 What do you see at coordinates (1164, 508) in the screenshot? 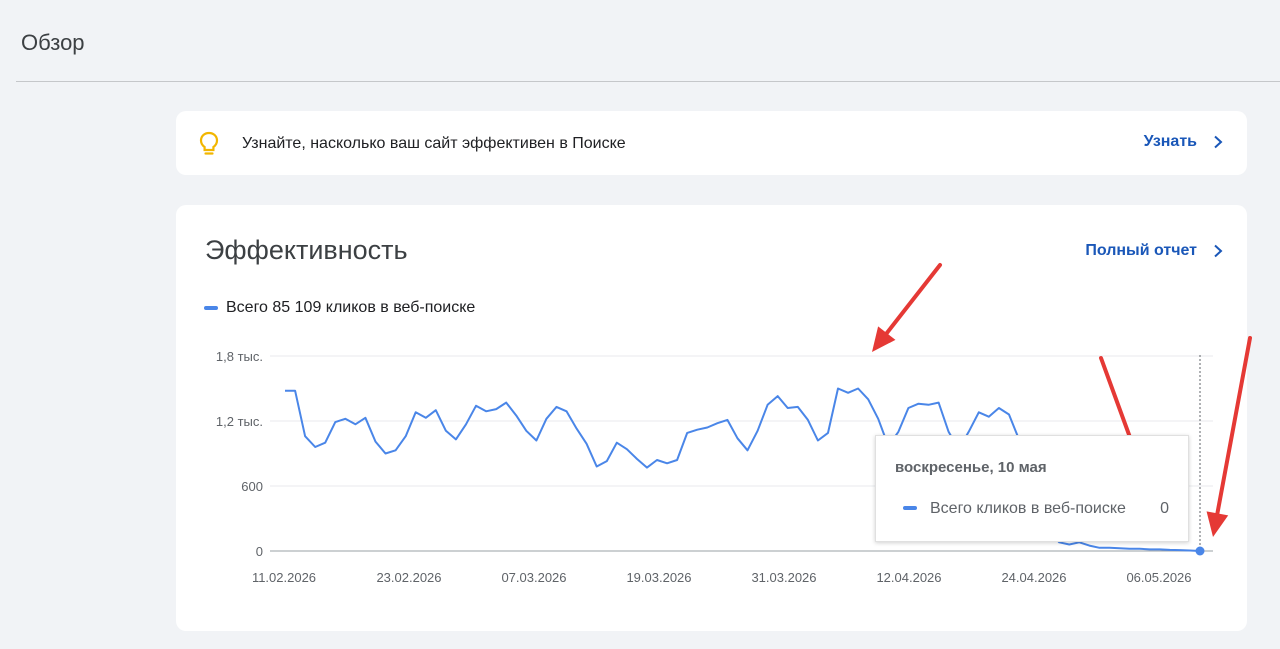
I see `tooltip-value: 0` at bounding box center [1164, 508].